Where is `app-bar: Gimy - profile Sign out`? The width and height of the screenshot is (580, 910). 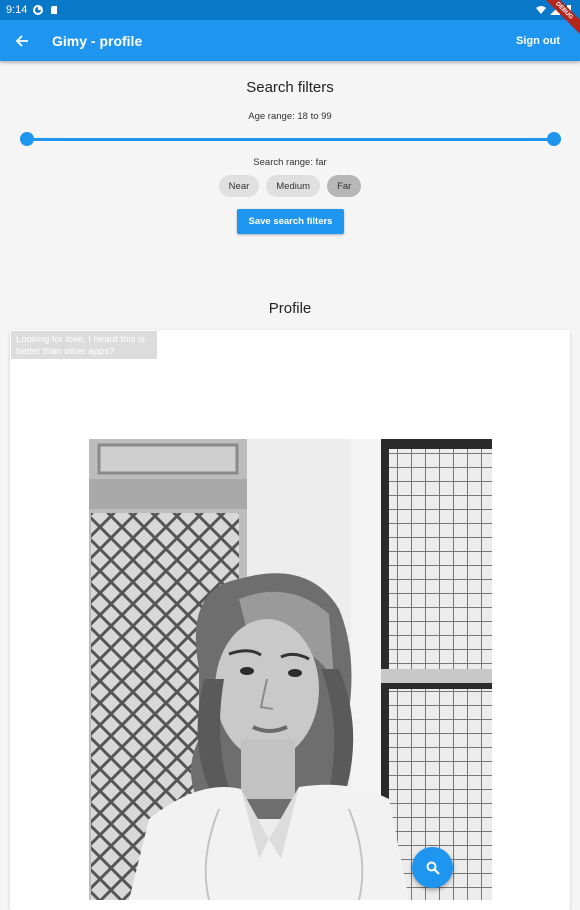
app-bar: Gimy - profile Sign out is located at coordinates (290, 40).